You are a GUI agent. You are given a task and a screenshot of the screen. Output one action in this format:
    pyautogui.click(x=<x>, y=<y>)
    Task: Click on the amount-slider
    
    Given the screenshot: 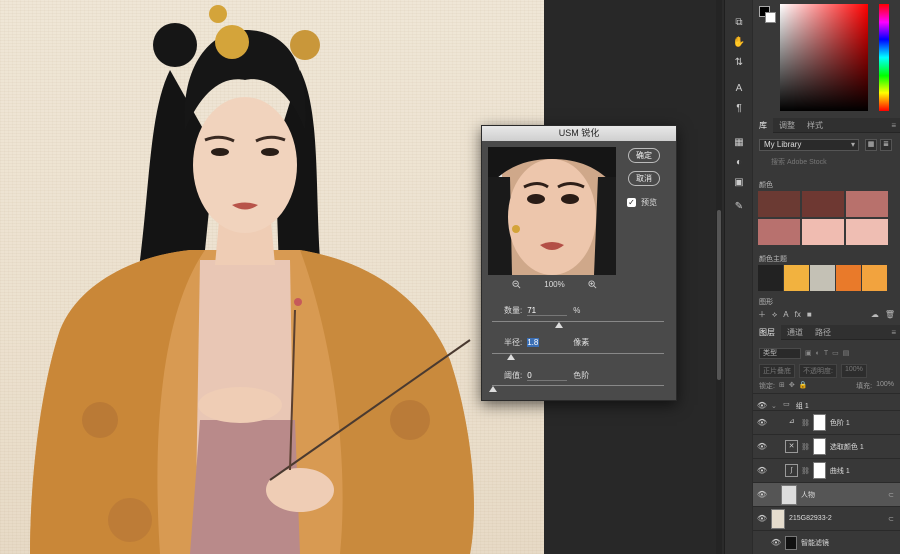 What is the action you would take?
    pyautogui.click(x=578, y=321)
    